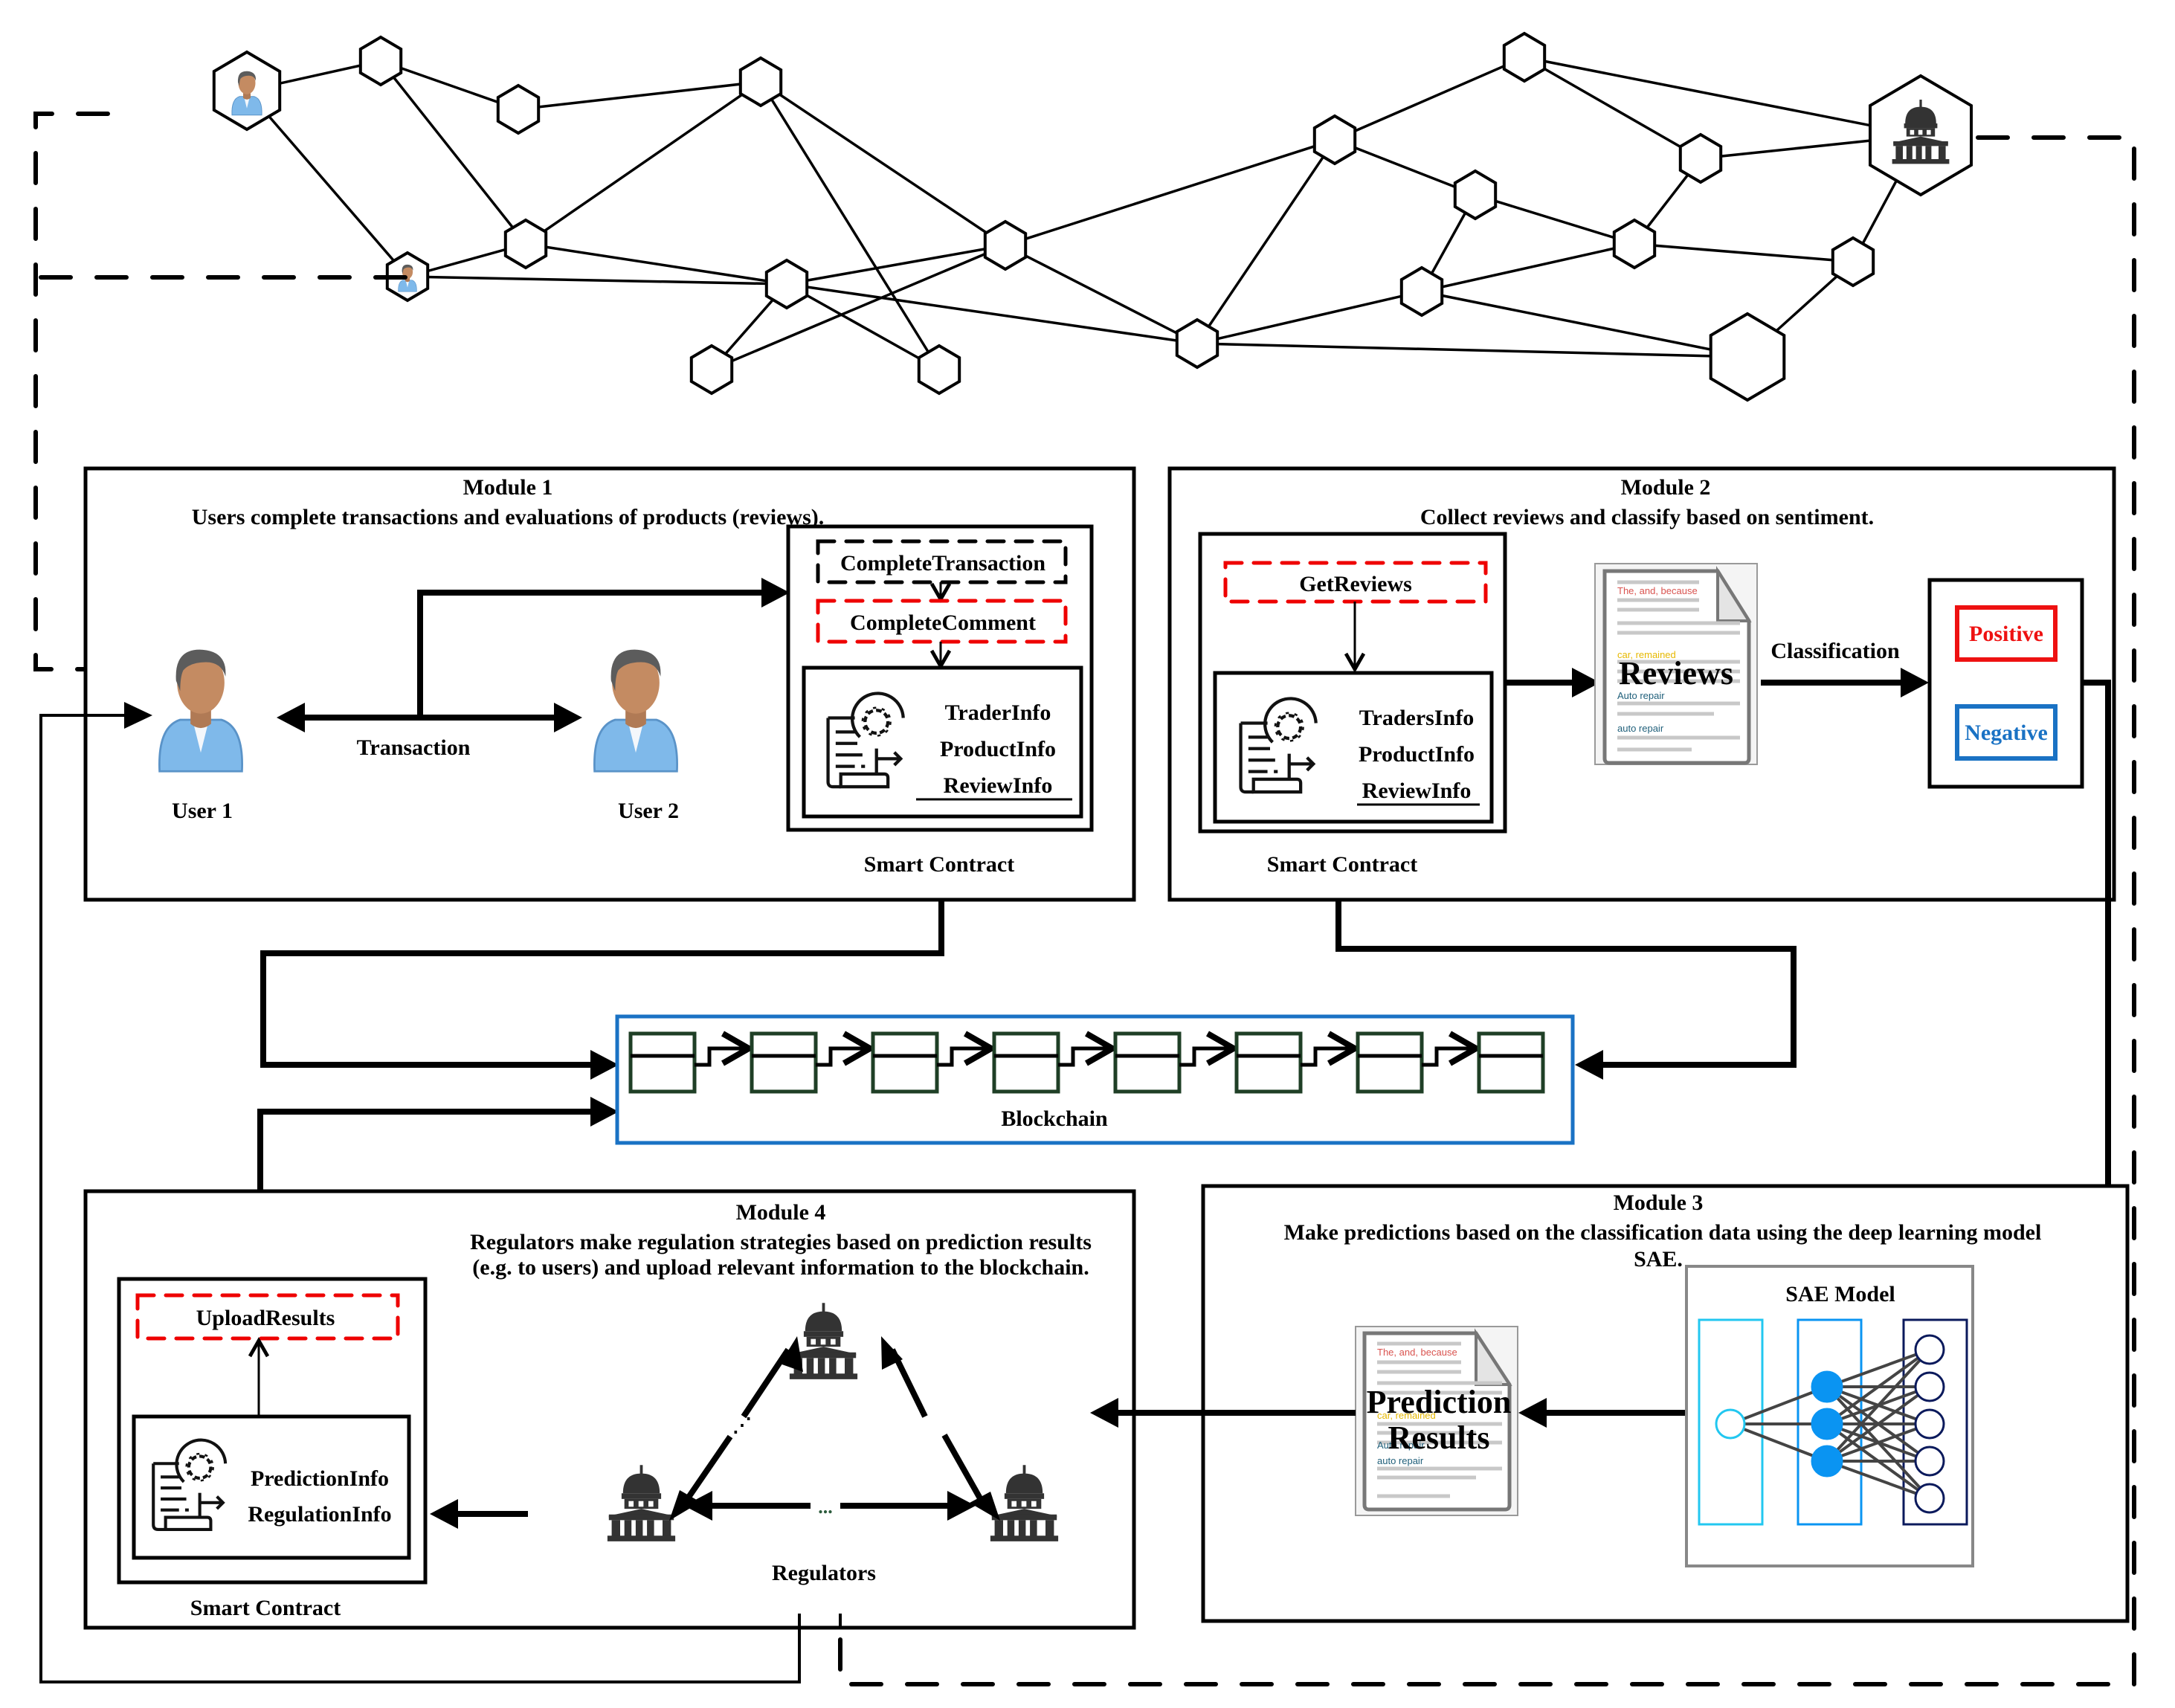 The height and width of the screenshot is (1708, 2175). Describe the element at coordinates (781, 1212) in the screenshot. I see `module-4-title: Module 4` at that location.